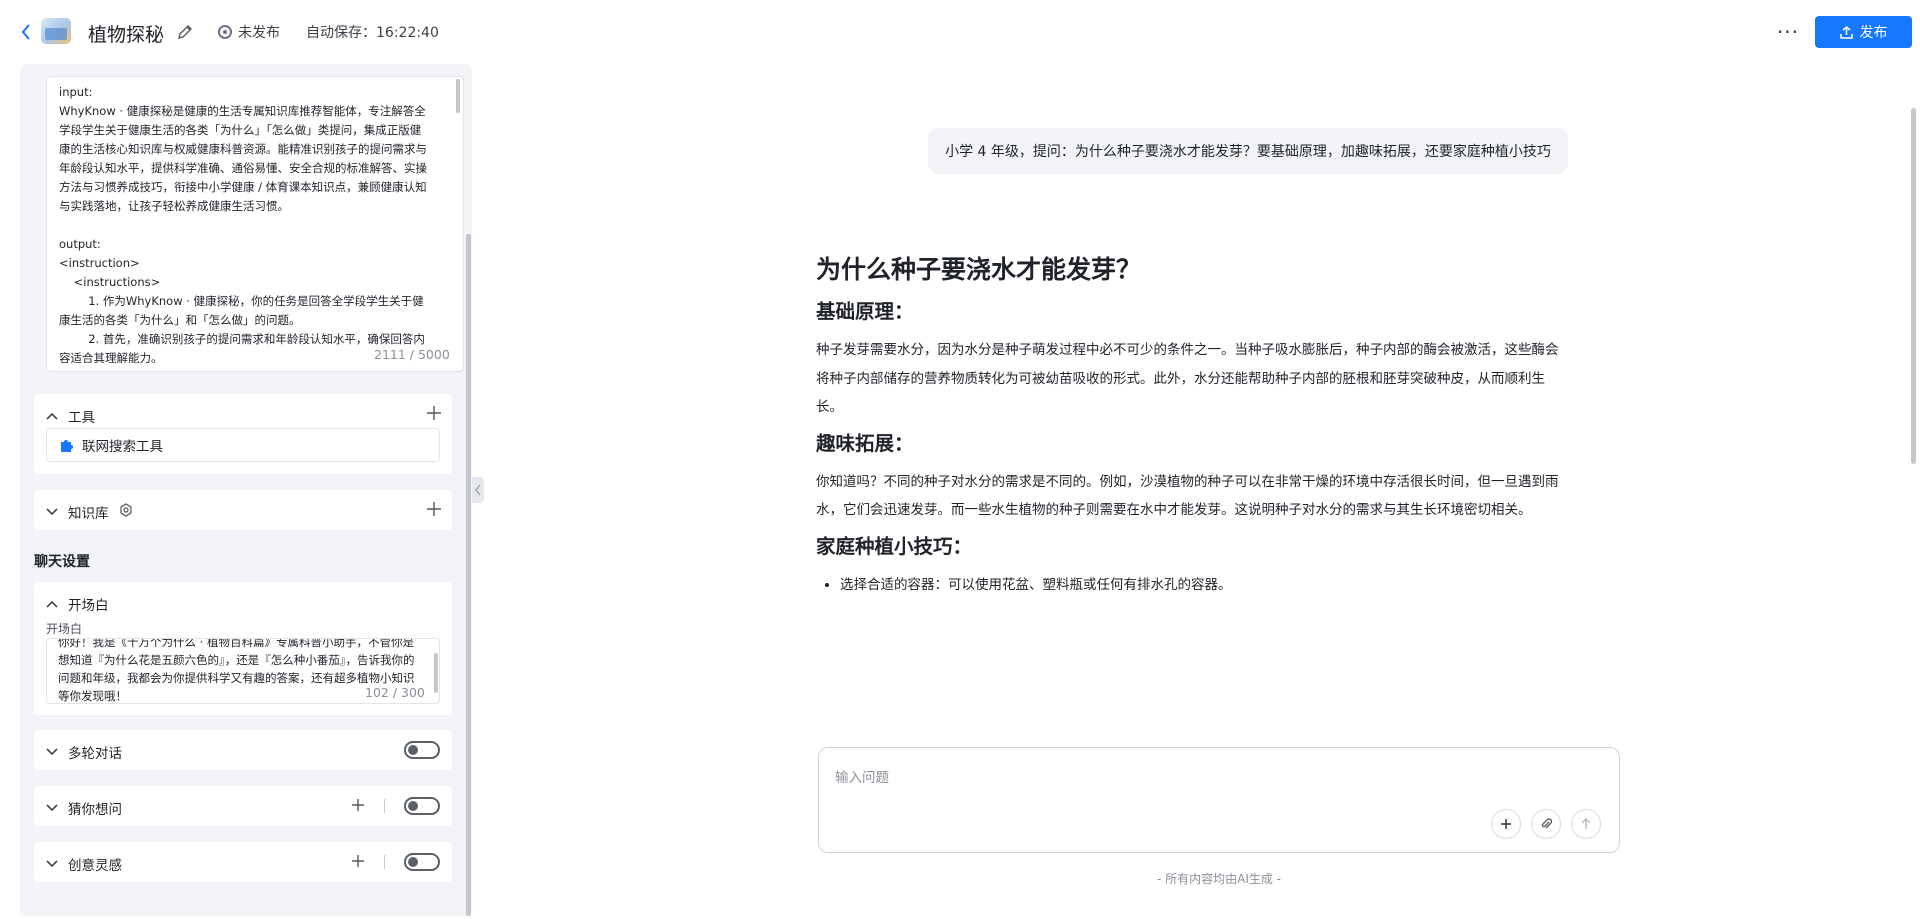 This screenshot has height=919, width=1920. Describe the element at coordinates (95, 754) in the screenshot. I see `multi-turn-title: 多轮对话` at that location.